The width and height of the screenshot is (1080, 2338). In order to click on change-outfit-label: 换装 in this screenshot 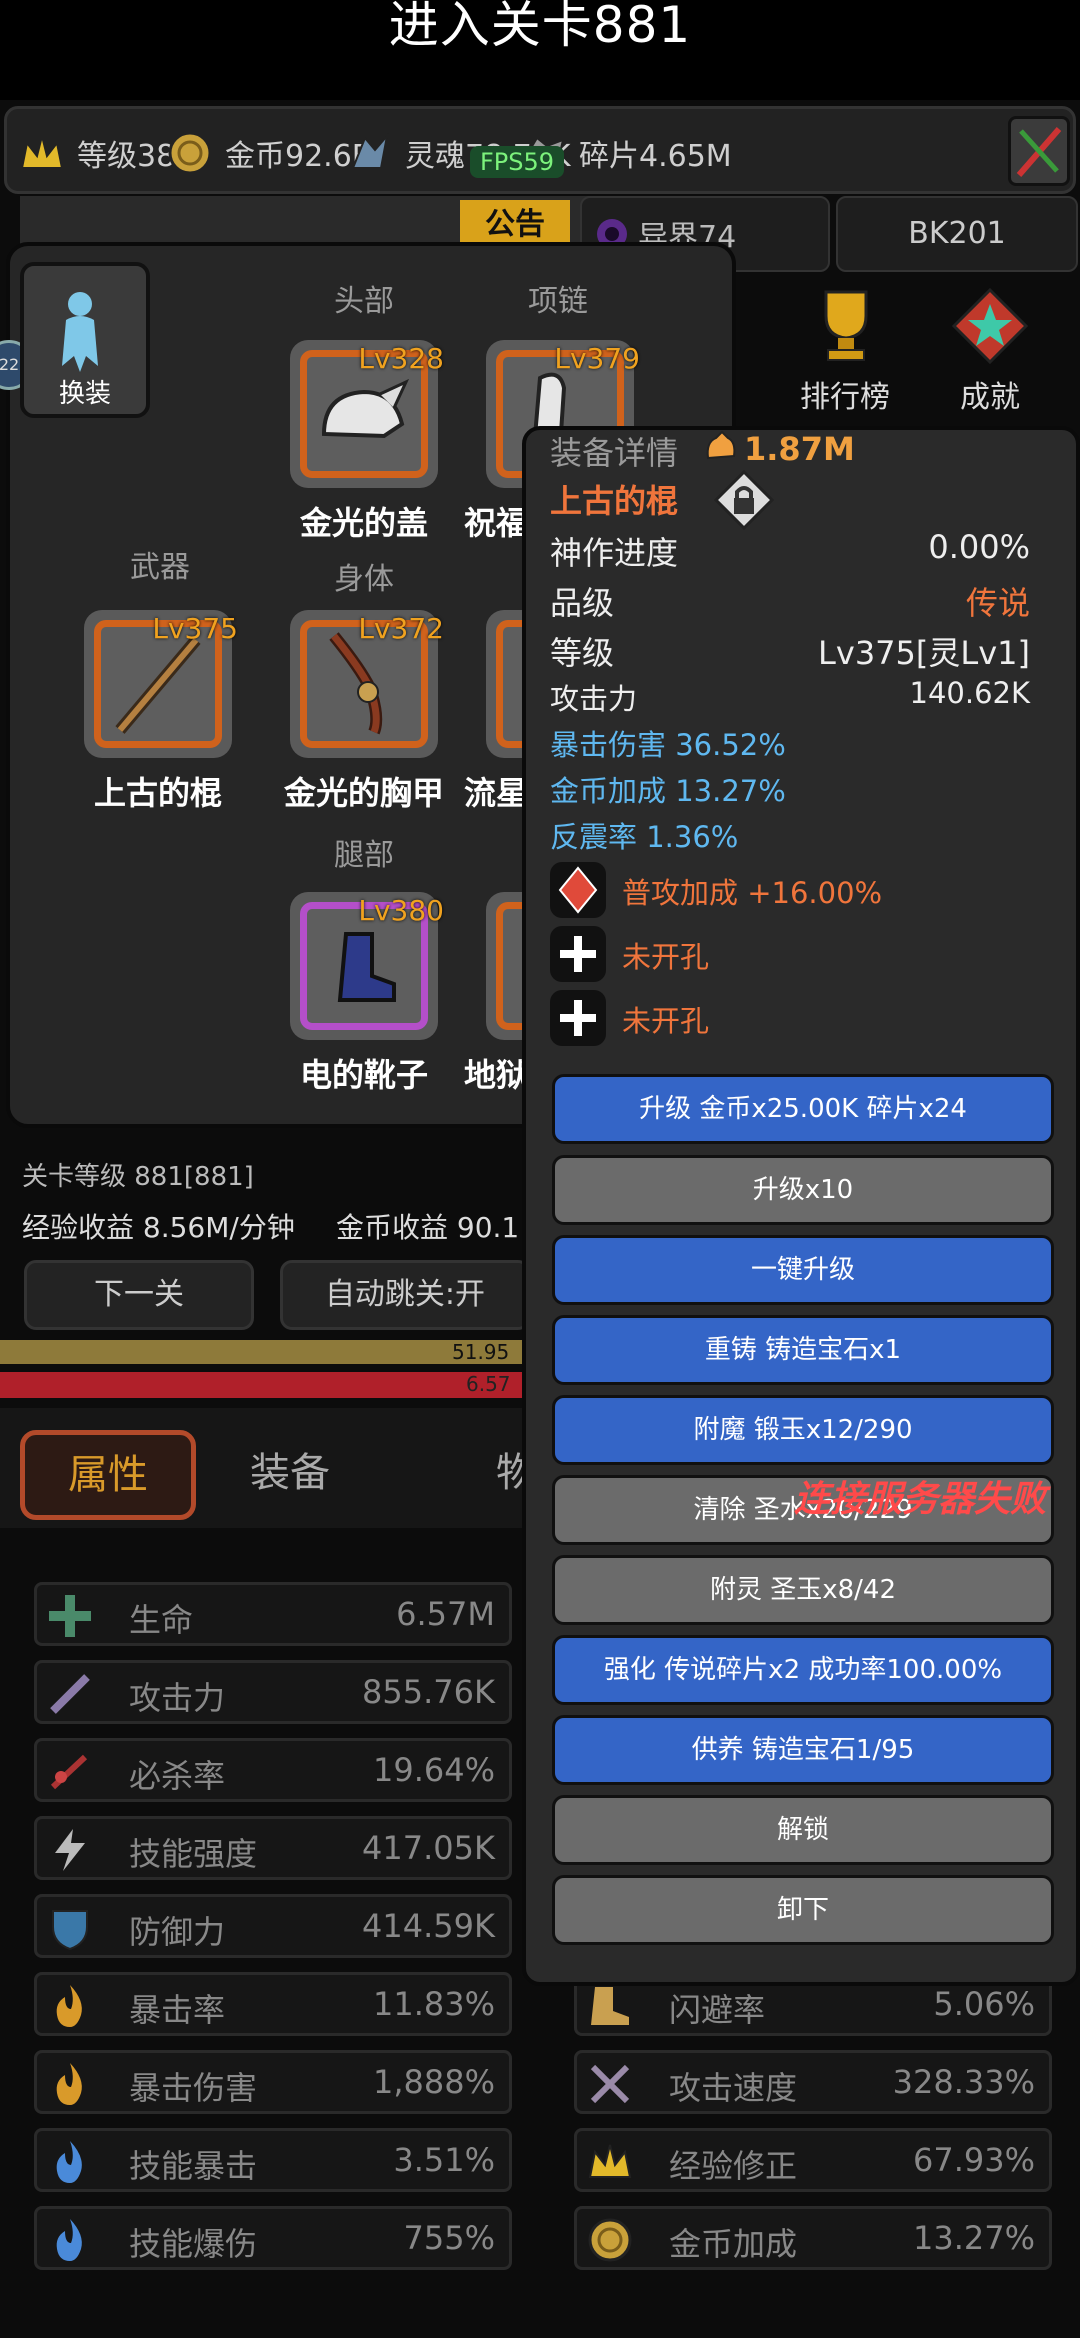, I will do `click(84, 394)`.